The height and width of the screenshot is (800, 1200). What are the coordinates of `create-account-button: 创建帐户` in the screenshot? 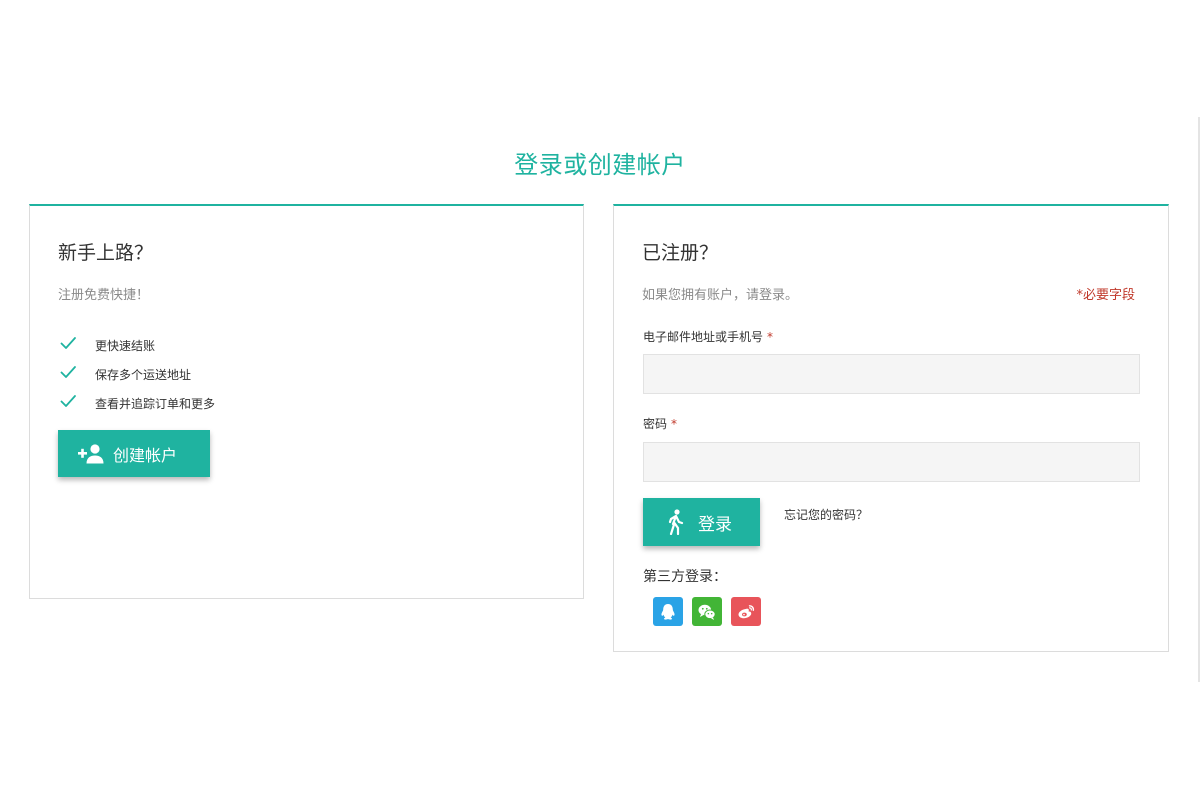 It's located at (134, 453).